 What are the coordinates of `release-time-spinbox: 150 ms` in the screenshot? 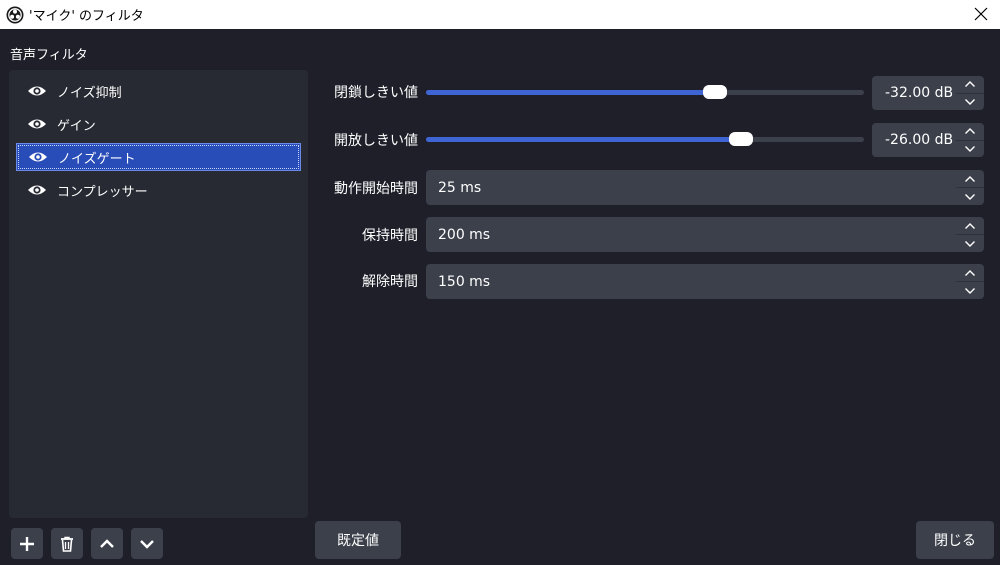 It's located at (705, 281).